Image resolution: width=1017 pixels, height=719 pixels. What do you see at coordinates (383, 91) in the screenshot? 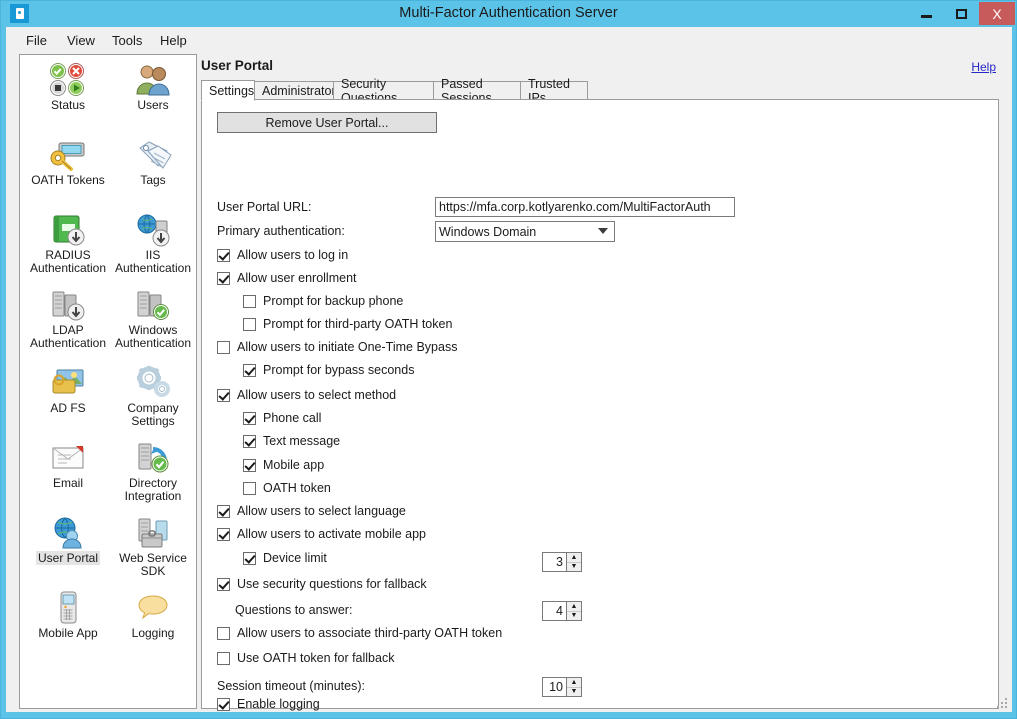
I see `tab-security-questions: Security Questions` at bounding box center [383, 91].